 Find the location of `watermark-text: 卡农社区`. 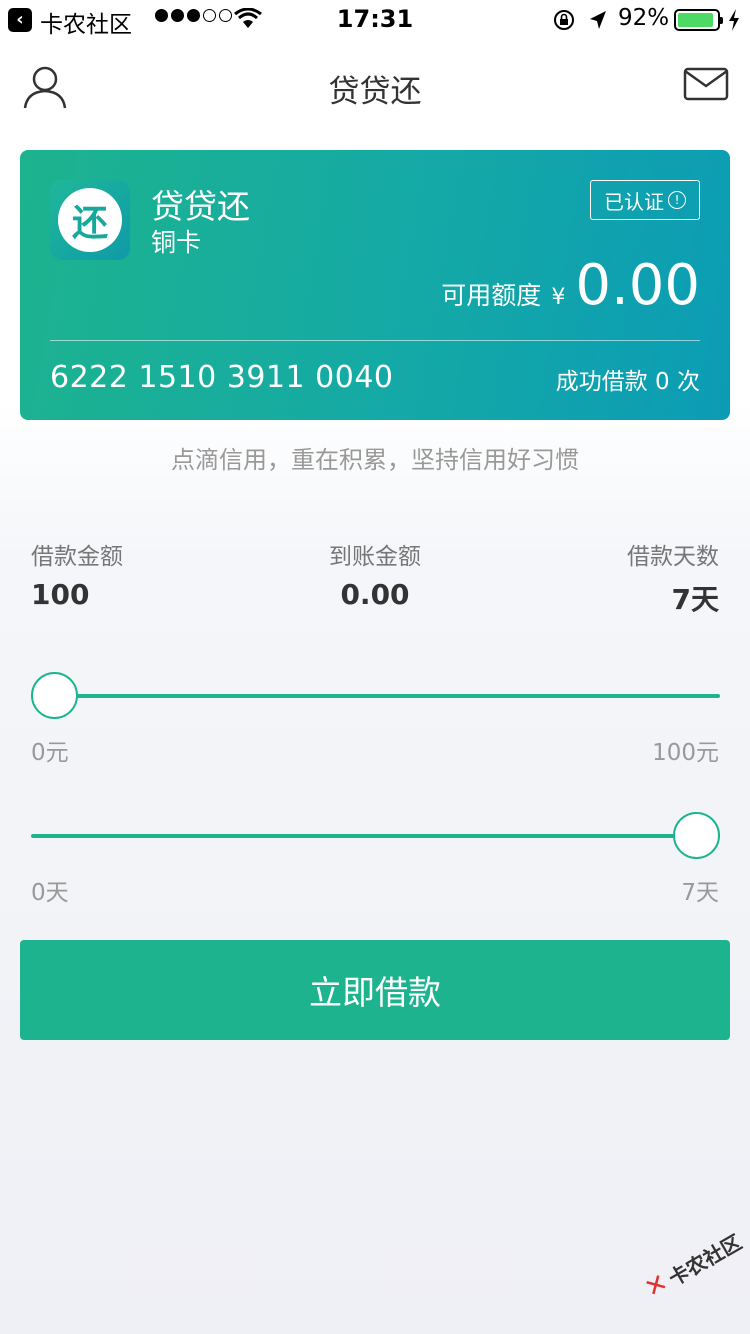

watermark-text: 卡农社区 is located at coordinates (705, 1260).